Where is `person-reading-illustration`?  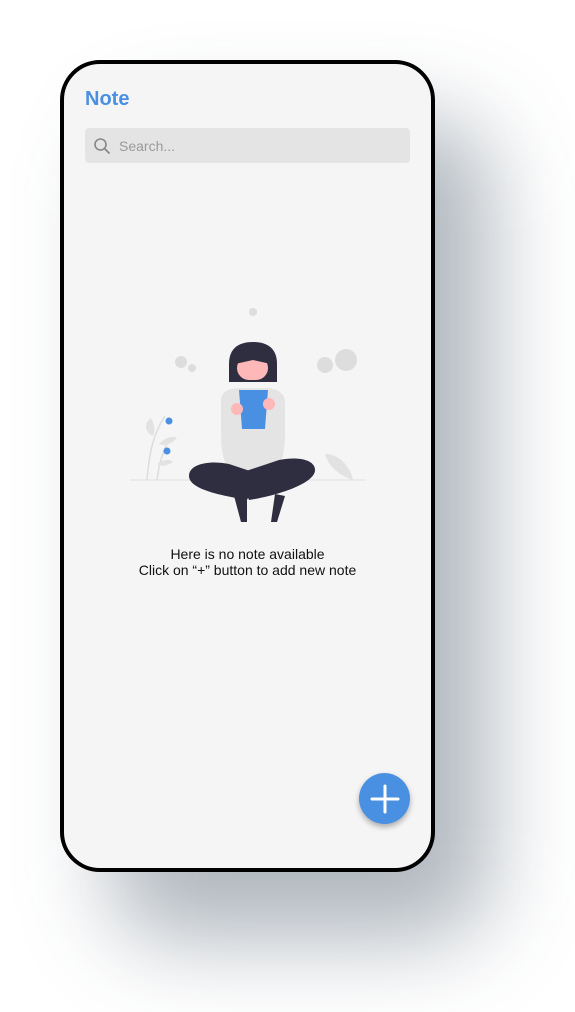 person-reading-illustration is located at coordinates (247, 415).